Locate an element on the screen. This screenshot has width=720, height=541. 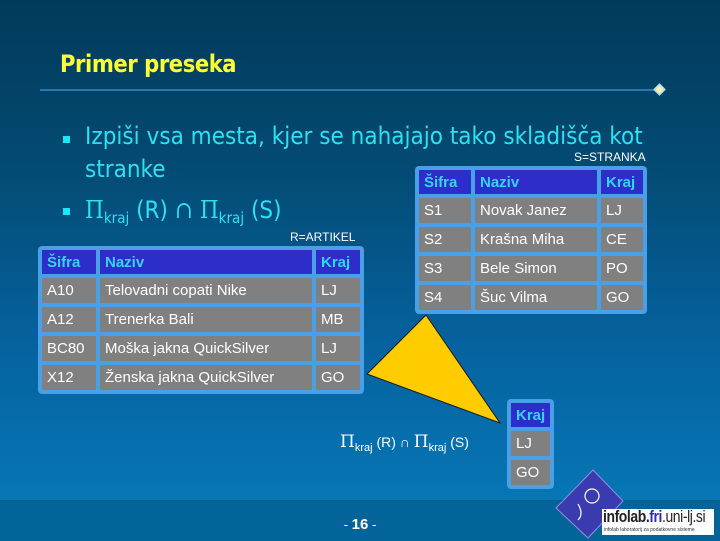
table-row: LJ is located at coordinates (531, 443).